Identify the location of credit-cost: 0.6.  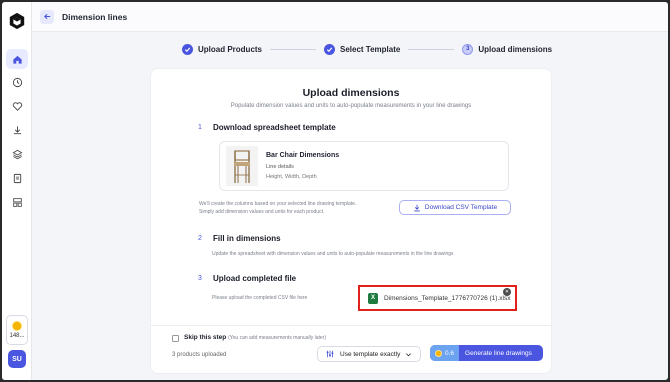
(445, 353).